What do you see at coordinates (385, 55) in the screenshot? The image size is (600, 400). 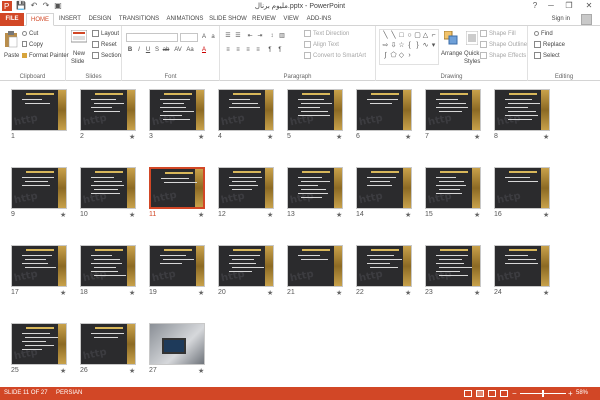 I see `freeform-shape-icon: ∫` at bounding box center [385, 55].